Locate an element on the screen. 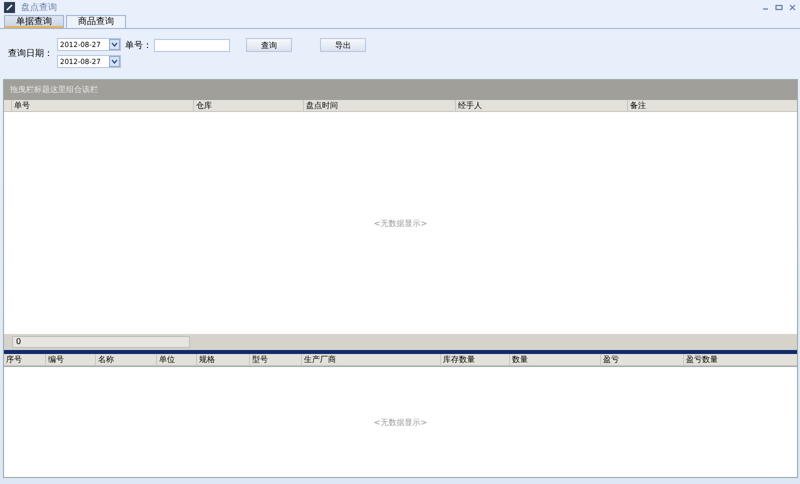  close-icon is located at coordinates (792, 7).